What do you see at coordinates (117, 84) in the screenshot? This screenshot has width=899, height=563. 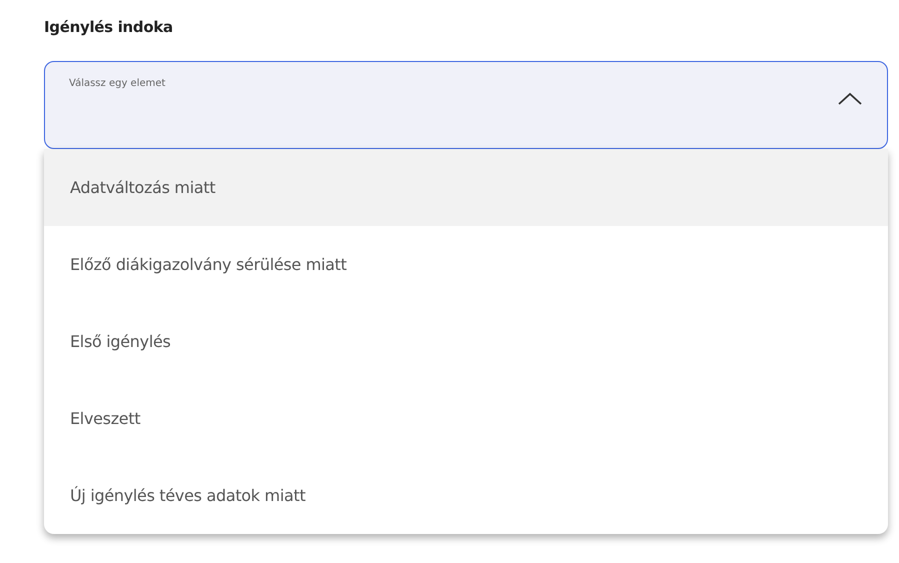 I see `placeholder: Válassz egy elemet` at bounding box center [117, 84].